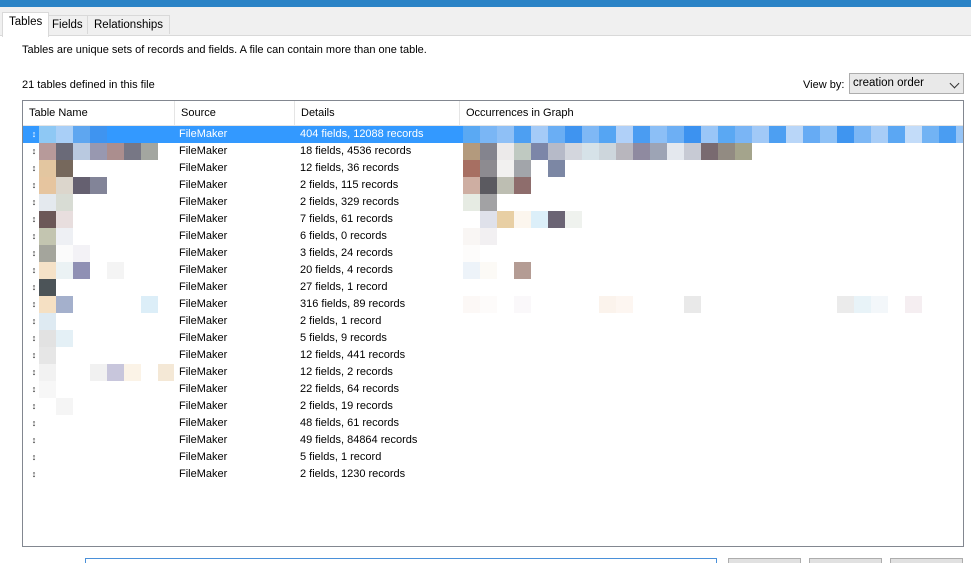  What do you see at coordinates (353, 474) in the screenshot?
I see `details-cell: 2 fields, 1230 records` at bounding box center [353, 474].